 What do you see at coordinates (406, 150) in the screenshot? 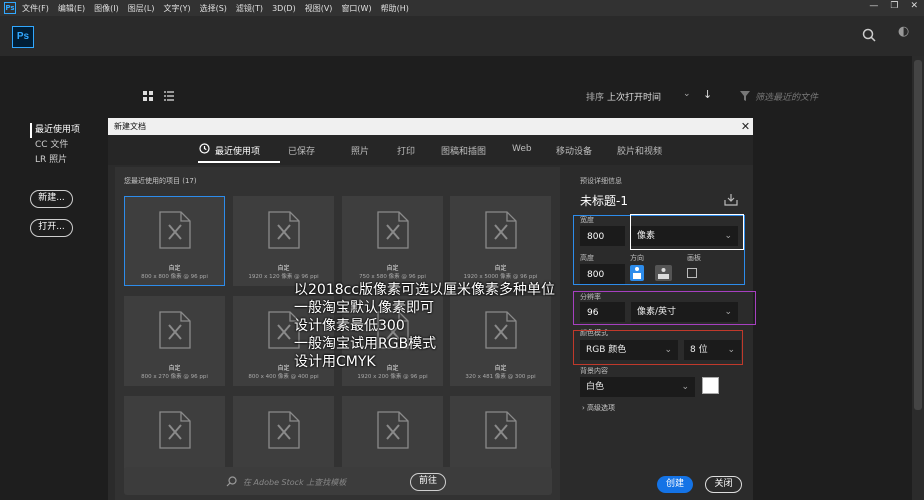
I see `tab-print: 打印` at bounding box center [406, 150].